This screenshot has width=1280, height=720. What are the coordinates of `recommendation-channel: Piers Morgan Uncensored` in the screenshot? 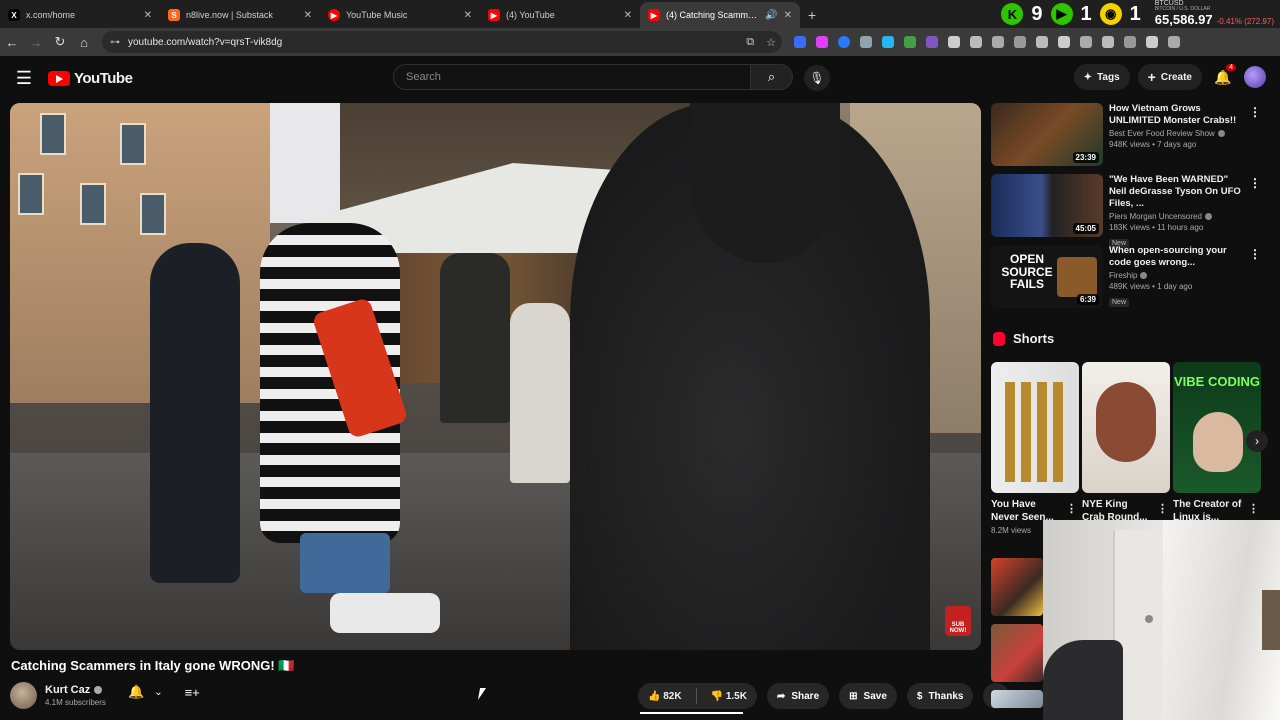 It's located at (1155, 216).